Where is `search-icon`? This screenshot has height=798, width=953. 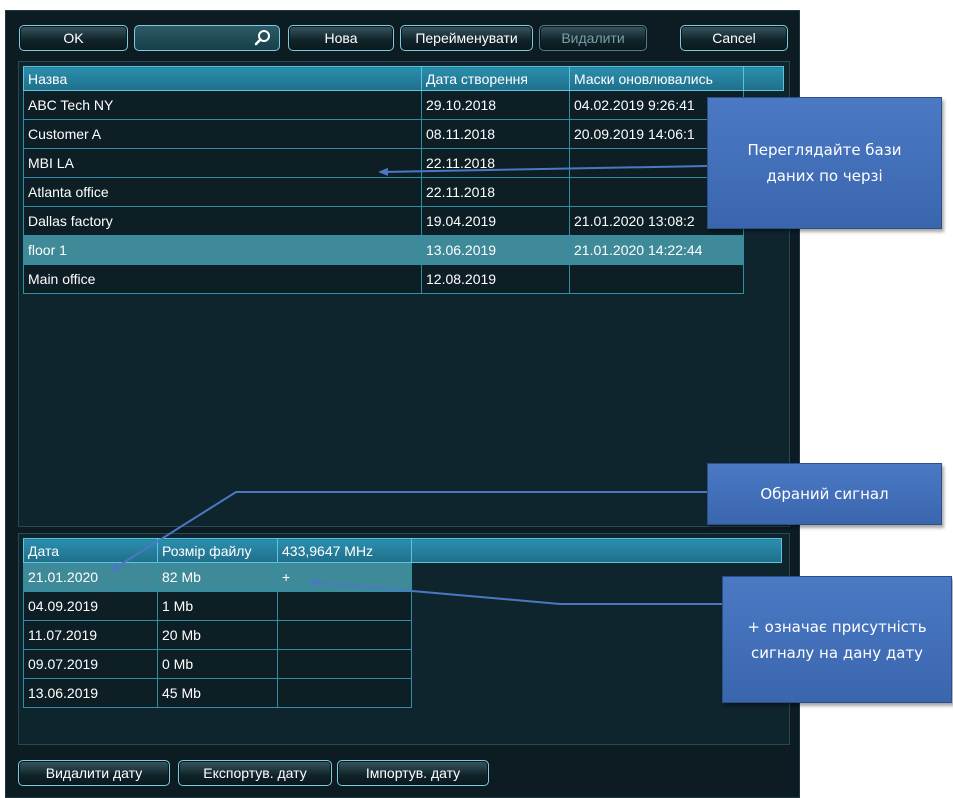
search-icon is located at coordinates (263, 38).